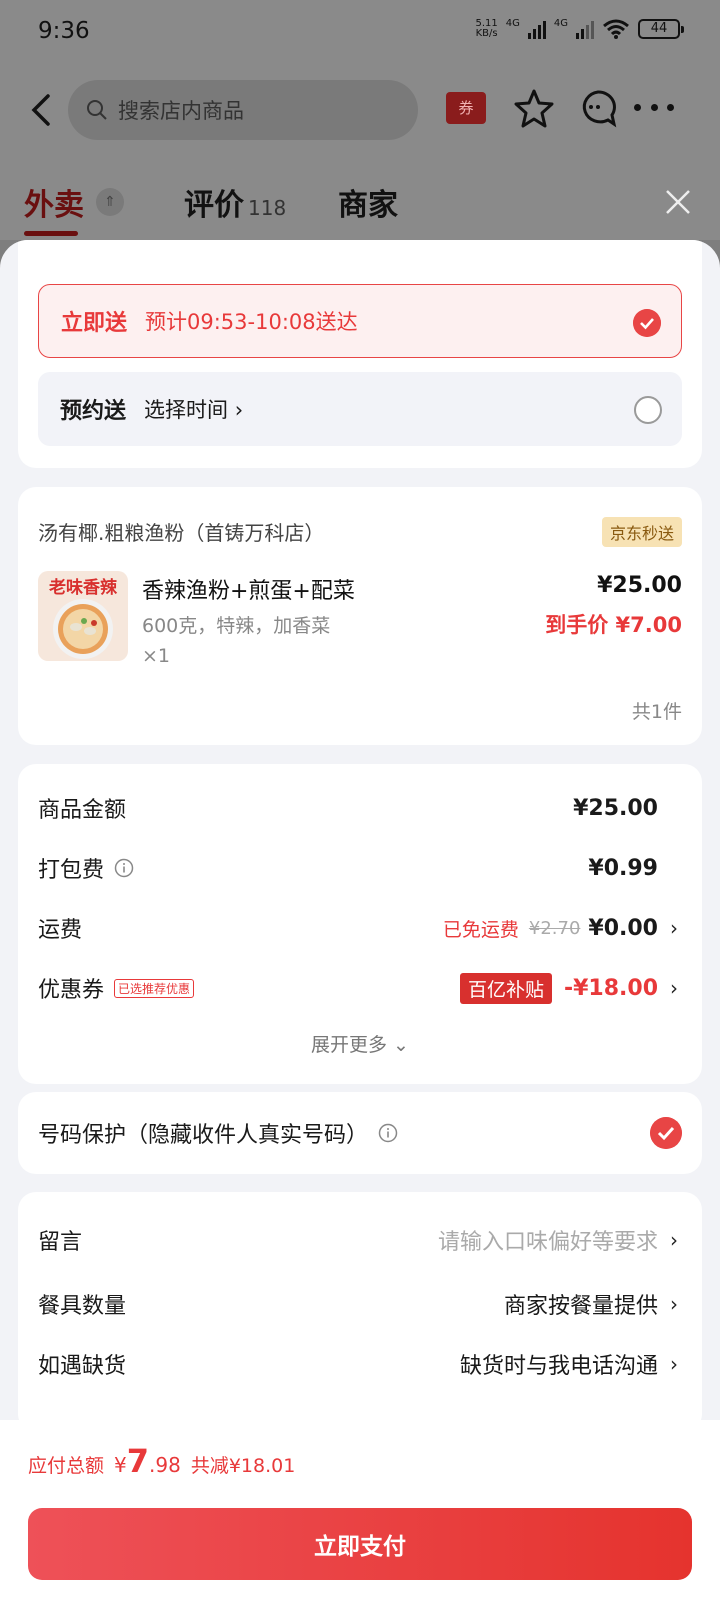 The width and height of the screenshot is (720, 1600). Describe the element at coordinates (348, 869) in the screenshot. I see `packing-fee-row: 打包费 ¥0.99` at that location.